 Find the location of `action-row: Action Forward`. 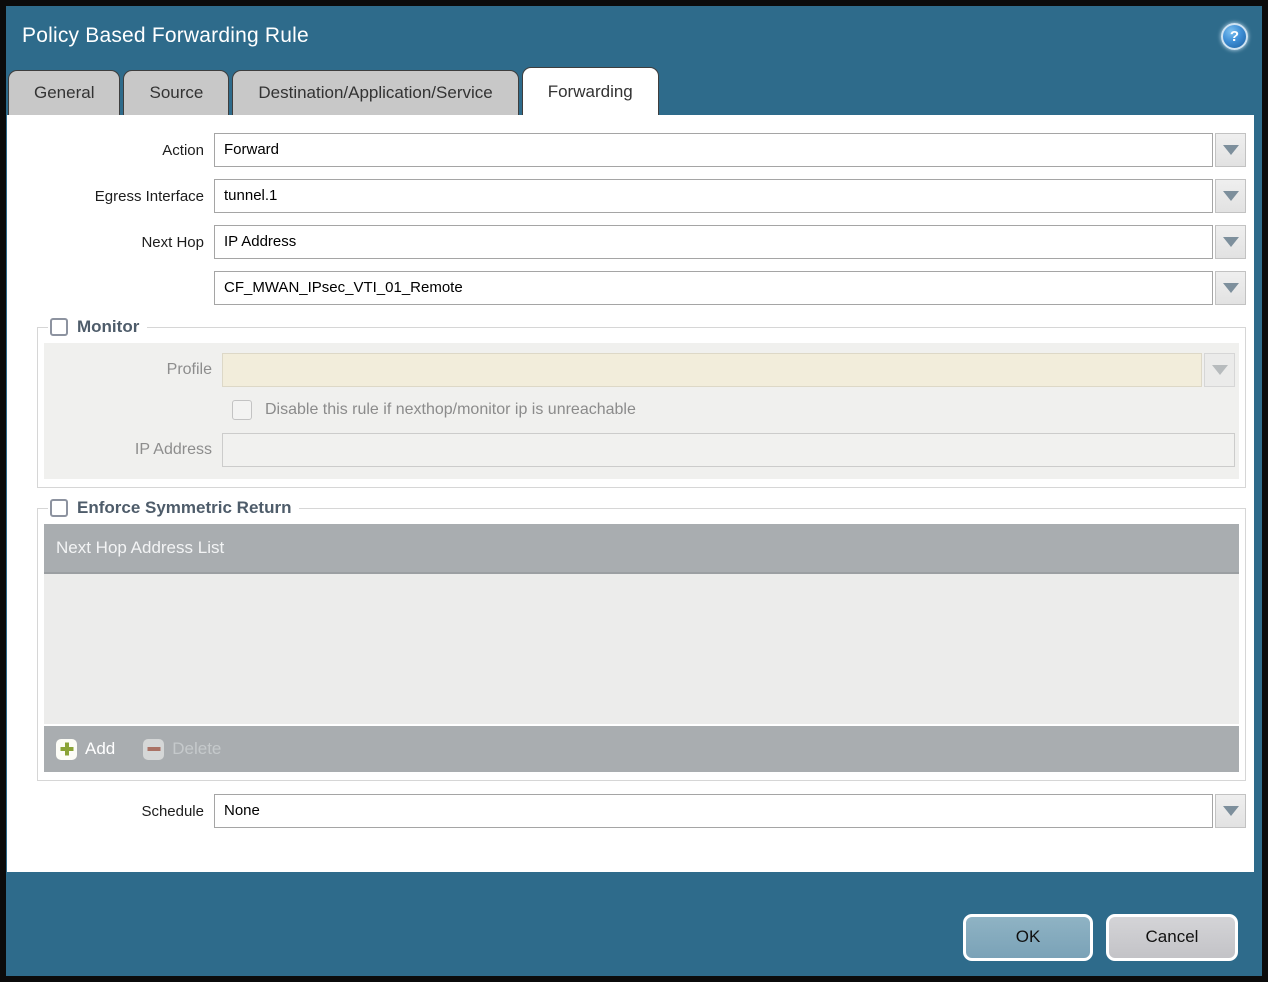

action-row: Action Forward is located at coordinates (637, 150).